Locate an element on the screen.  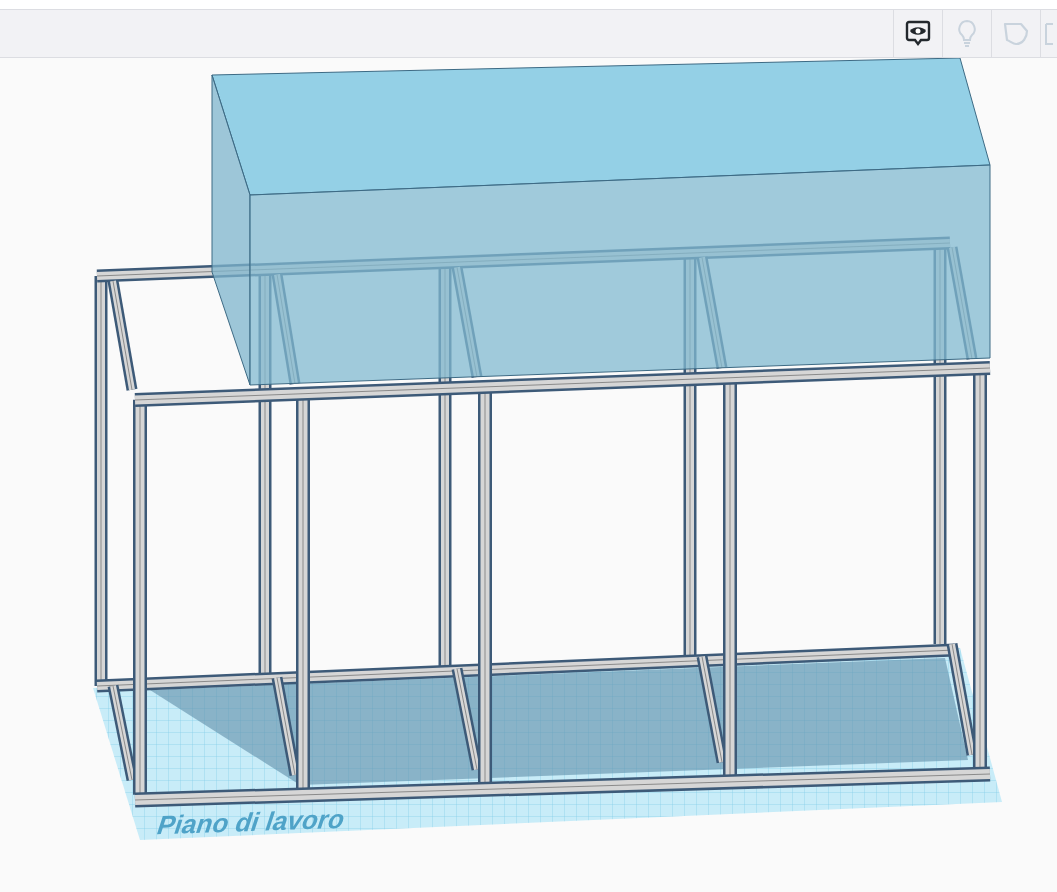
lightbulb-icon is located at coordinates (967, 33).